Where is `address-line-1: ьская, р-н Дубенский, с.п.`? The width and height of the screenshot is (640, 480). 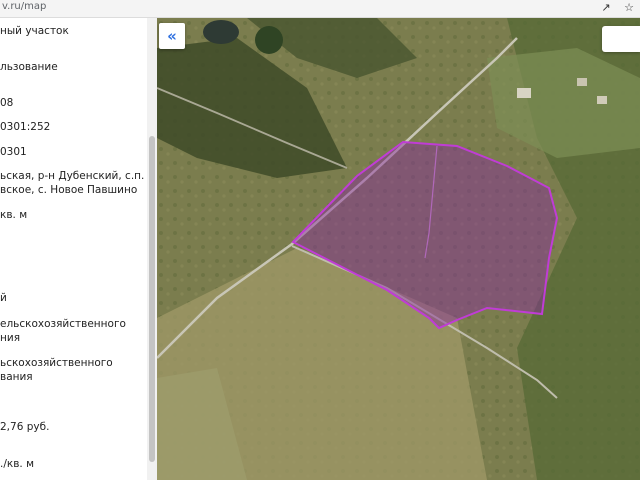
address-line-1: ьская, р-н Дубенский, с.п. is located at coordinates (72, 176).